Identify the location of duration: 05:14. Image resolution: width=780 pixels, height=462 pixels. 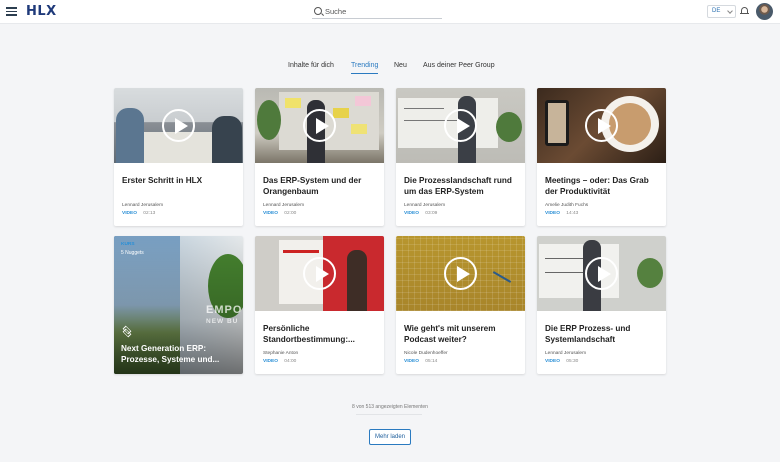
(431, 361).